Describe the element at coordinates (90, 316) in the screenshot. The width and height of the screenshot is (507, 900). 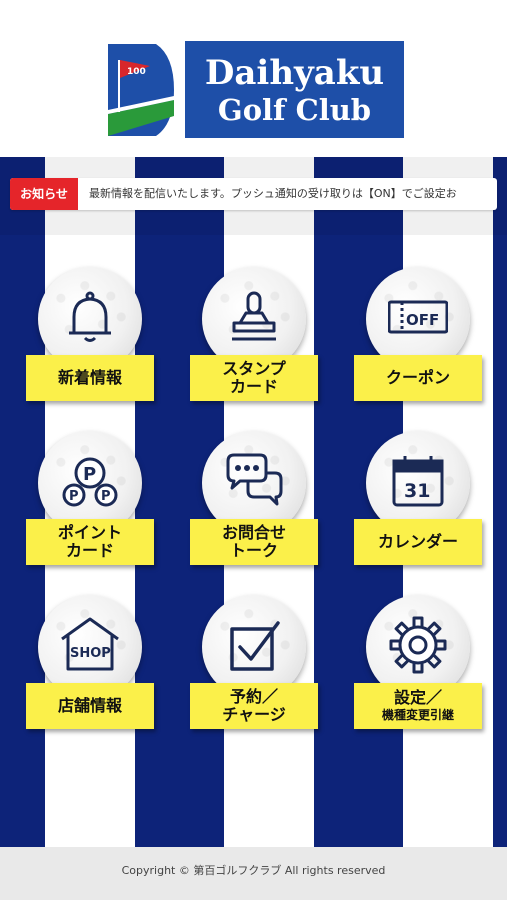
I see `bell-icon` at that location.